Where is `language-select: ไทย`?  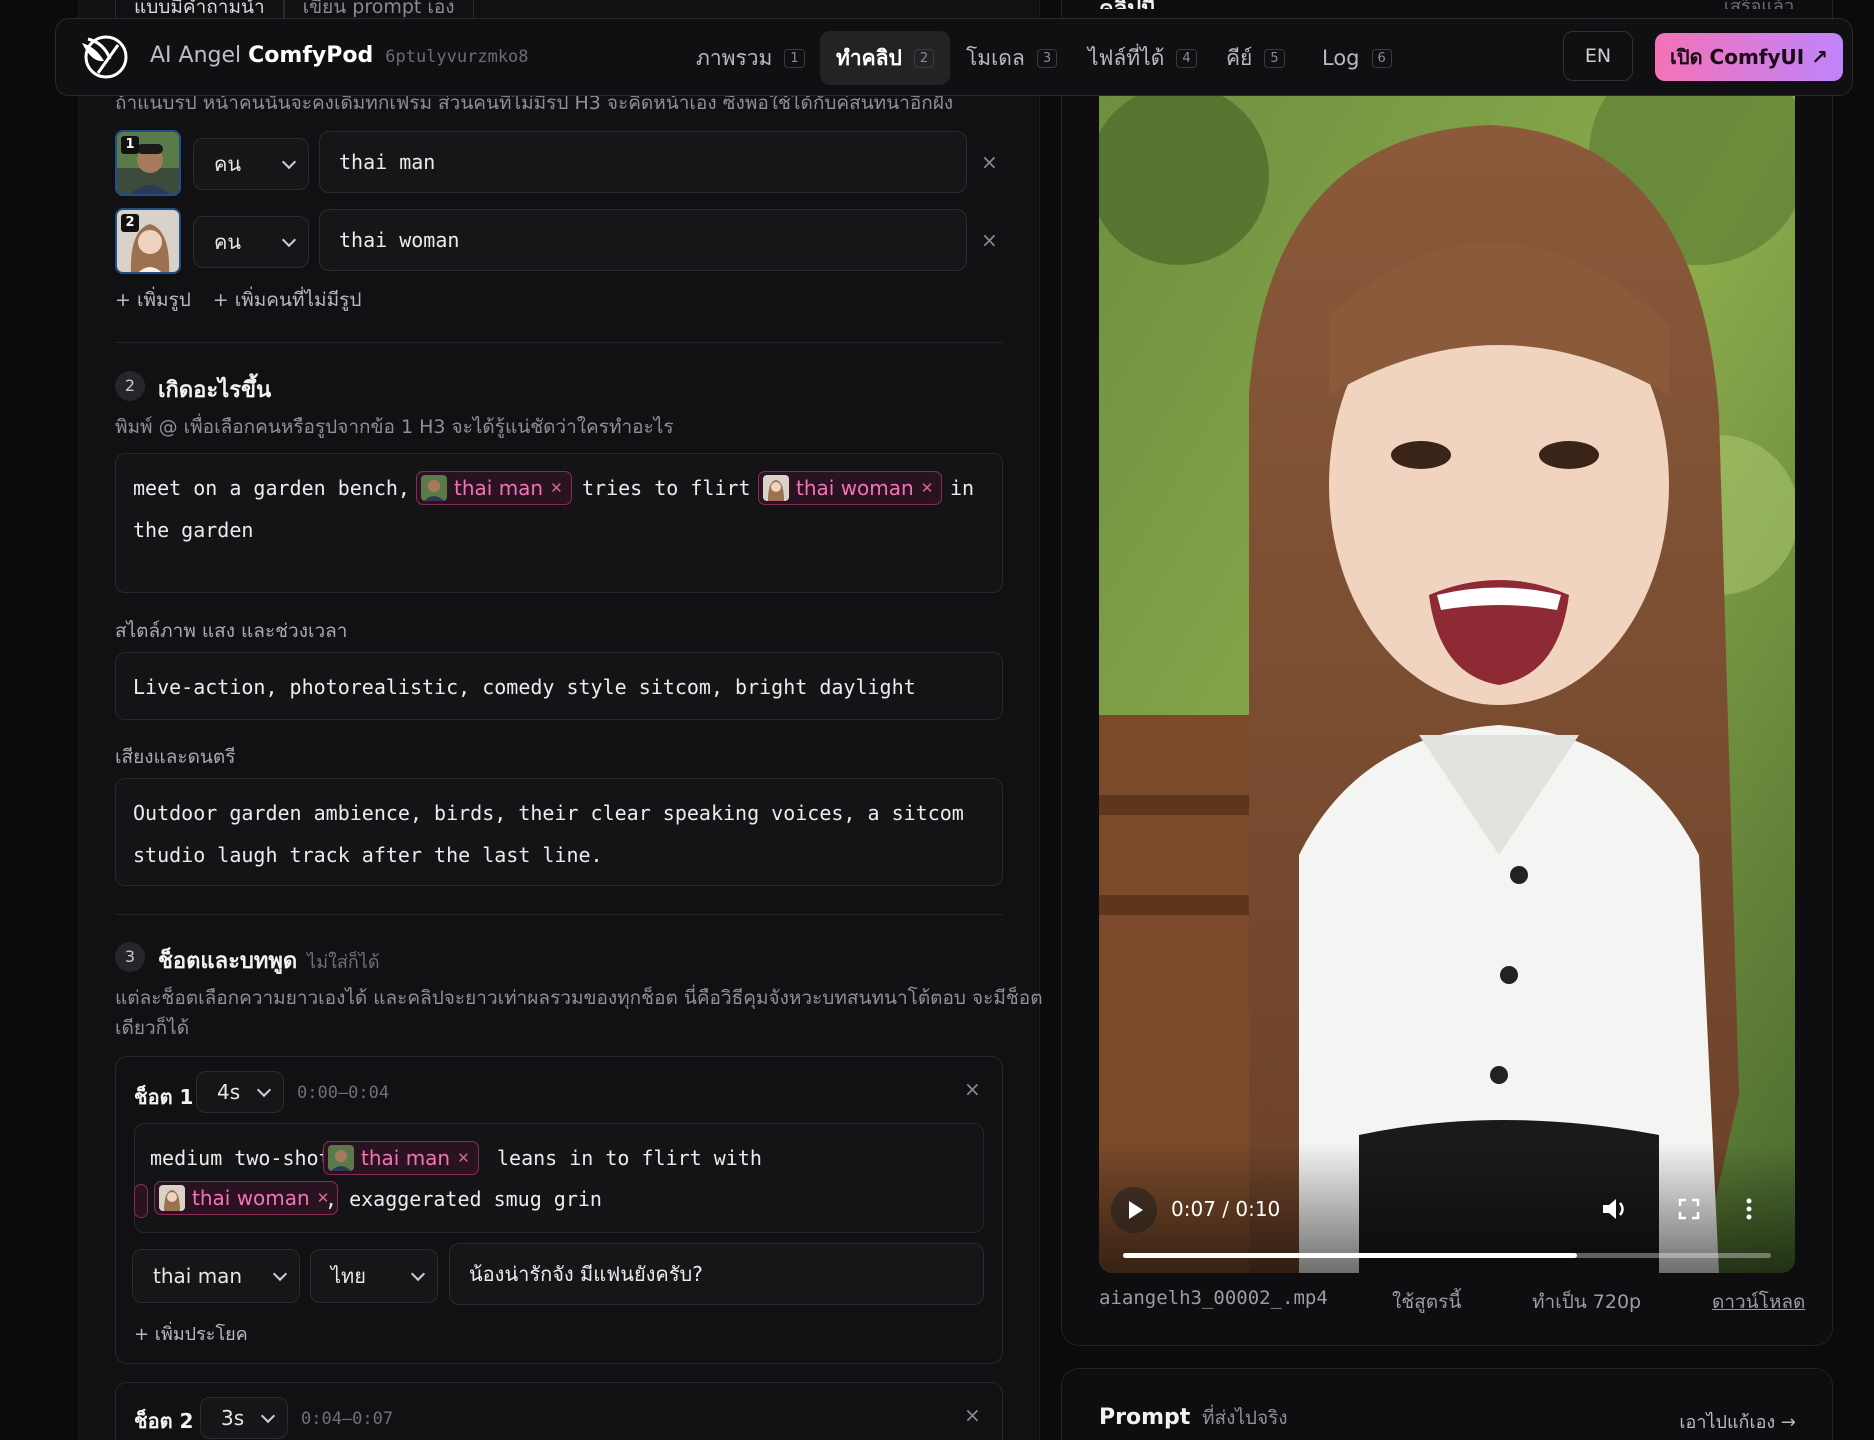 language-select: ไทย is located at coordinates (374, 1276).